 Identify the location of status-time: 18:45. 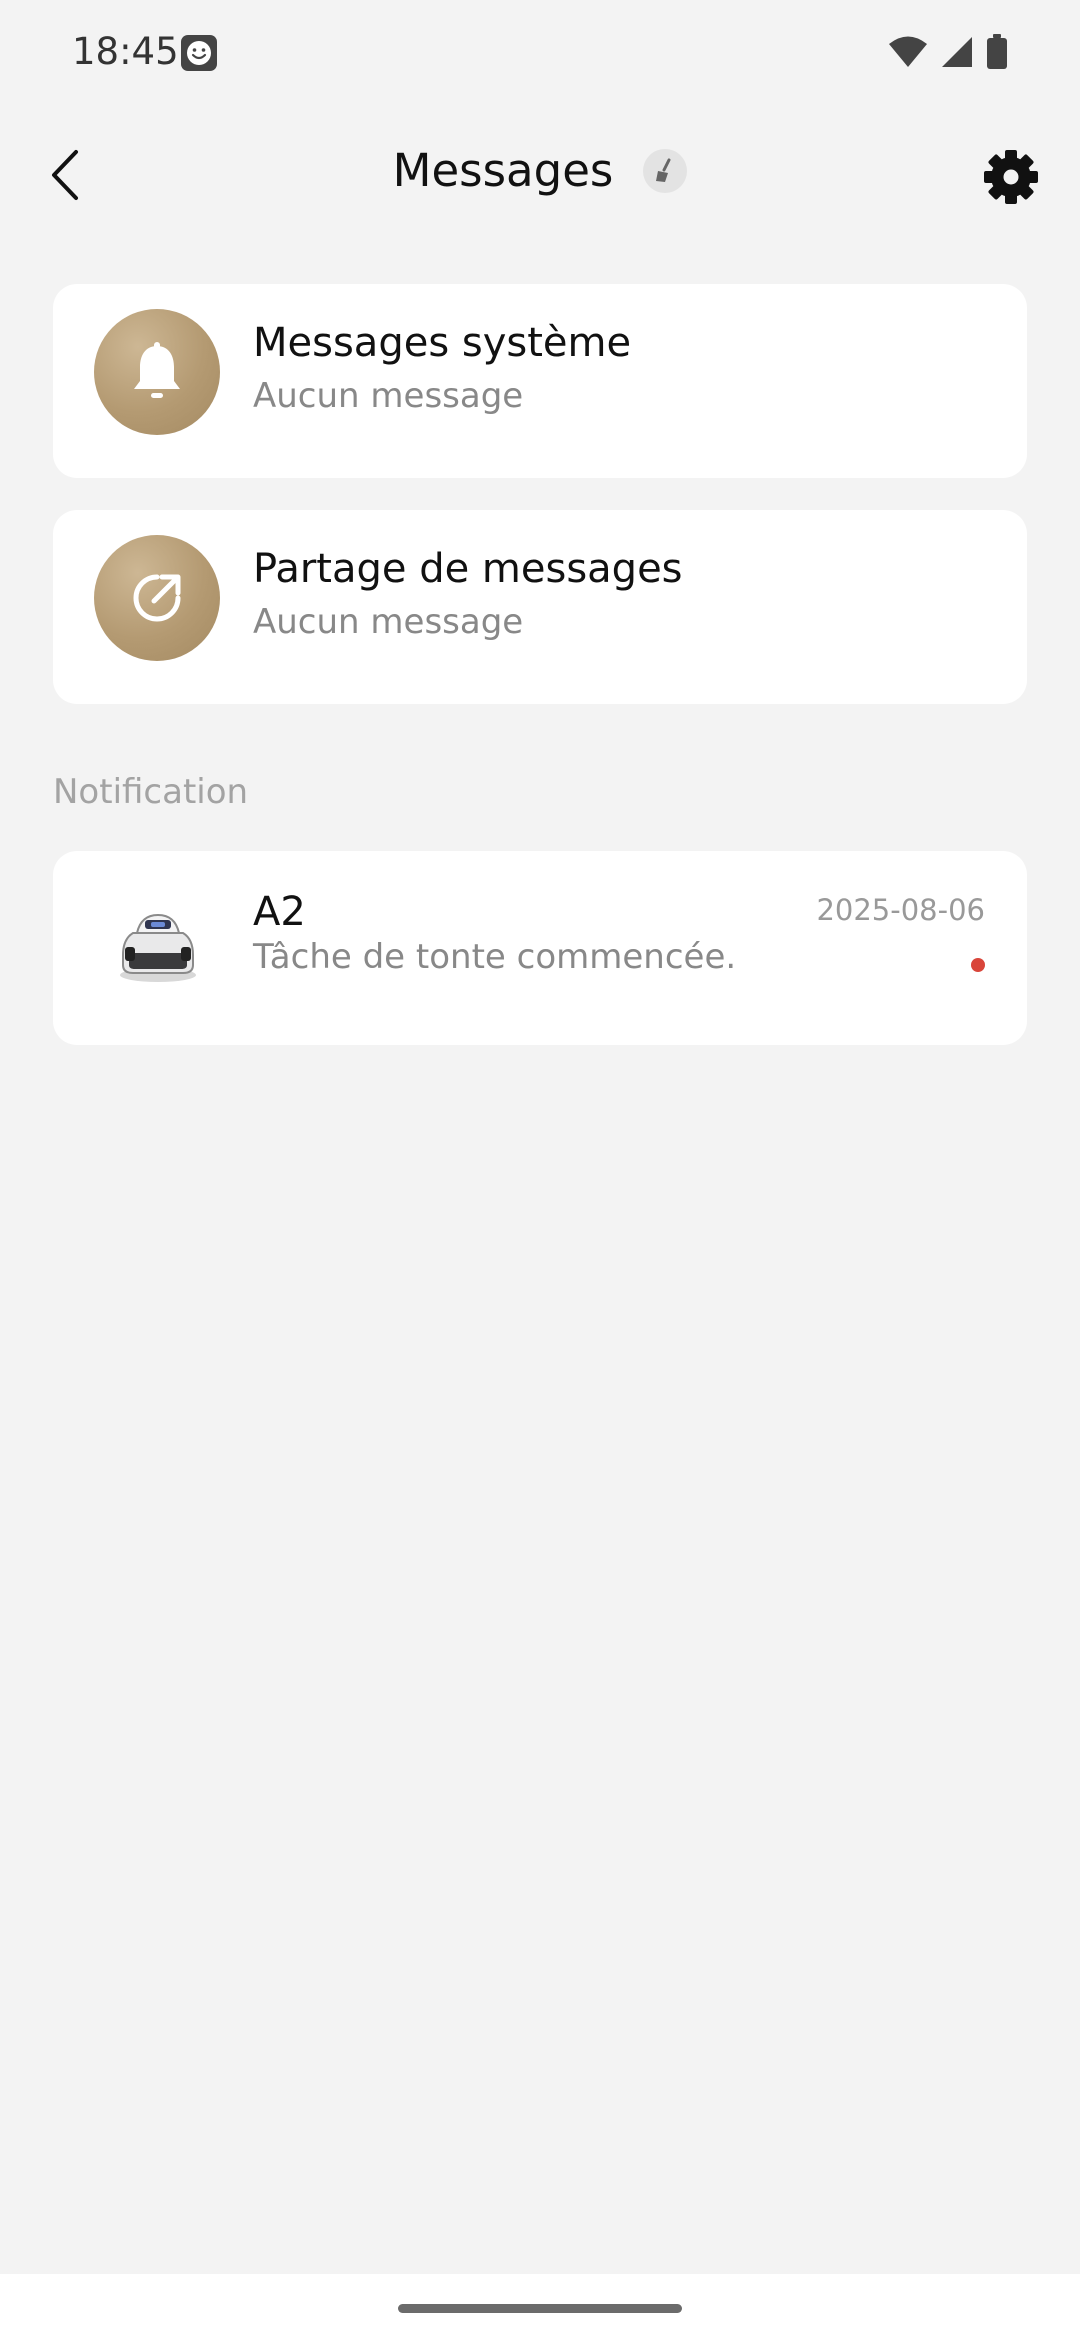
(125, 51).